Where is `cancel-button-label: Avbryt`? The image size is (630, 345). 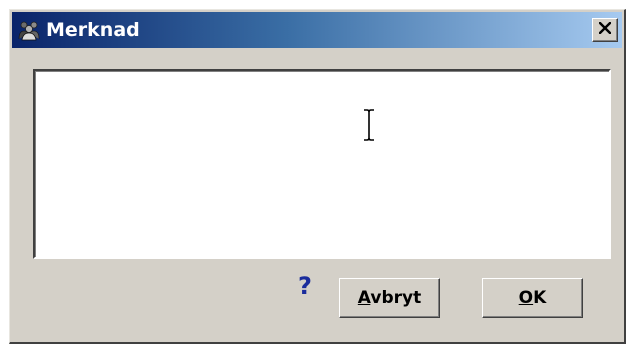 cancel-button-label: Avbryt is located at coordinates (389, 298).